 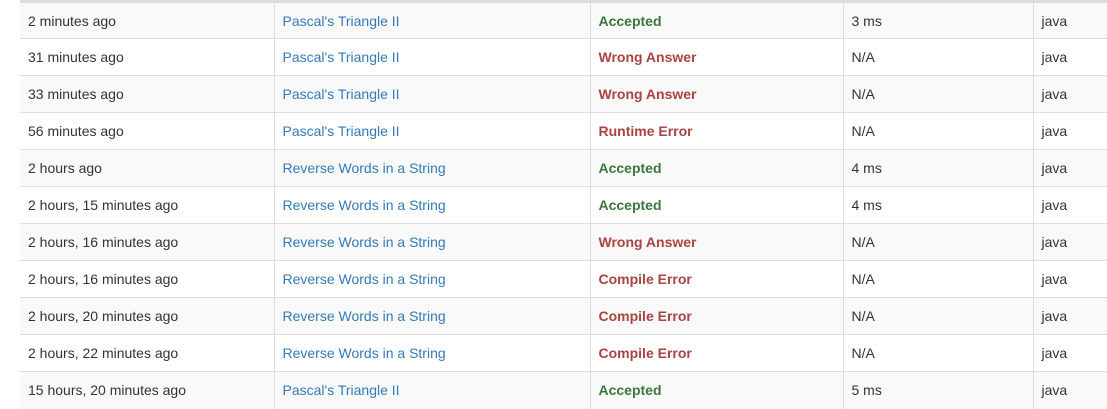 What do you see at coordinates (147, 353) in the screenshot?
I see `submission-time: 2 hours, 22 minutes ago` at bounding box center [147, 353].